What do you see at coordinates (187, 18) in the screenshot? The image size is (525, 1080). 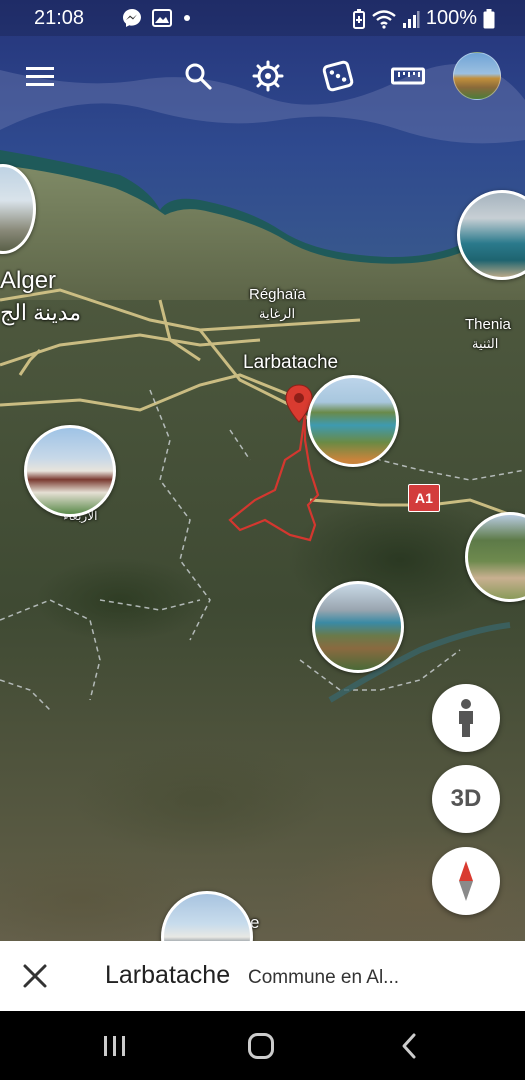 I see `dot-icon` at bounding box center [187, 18].